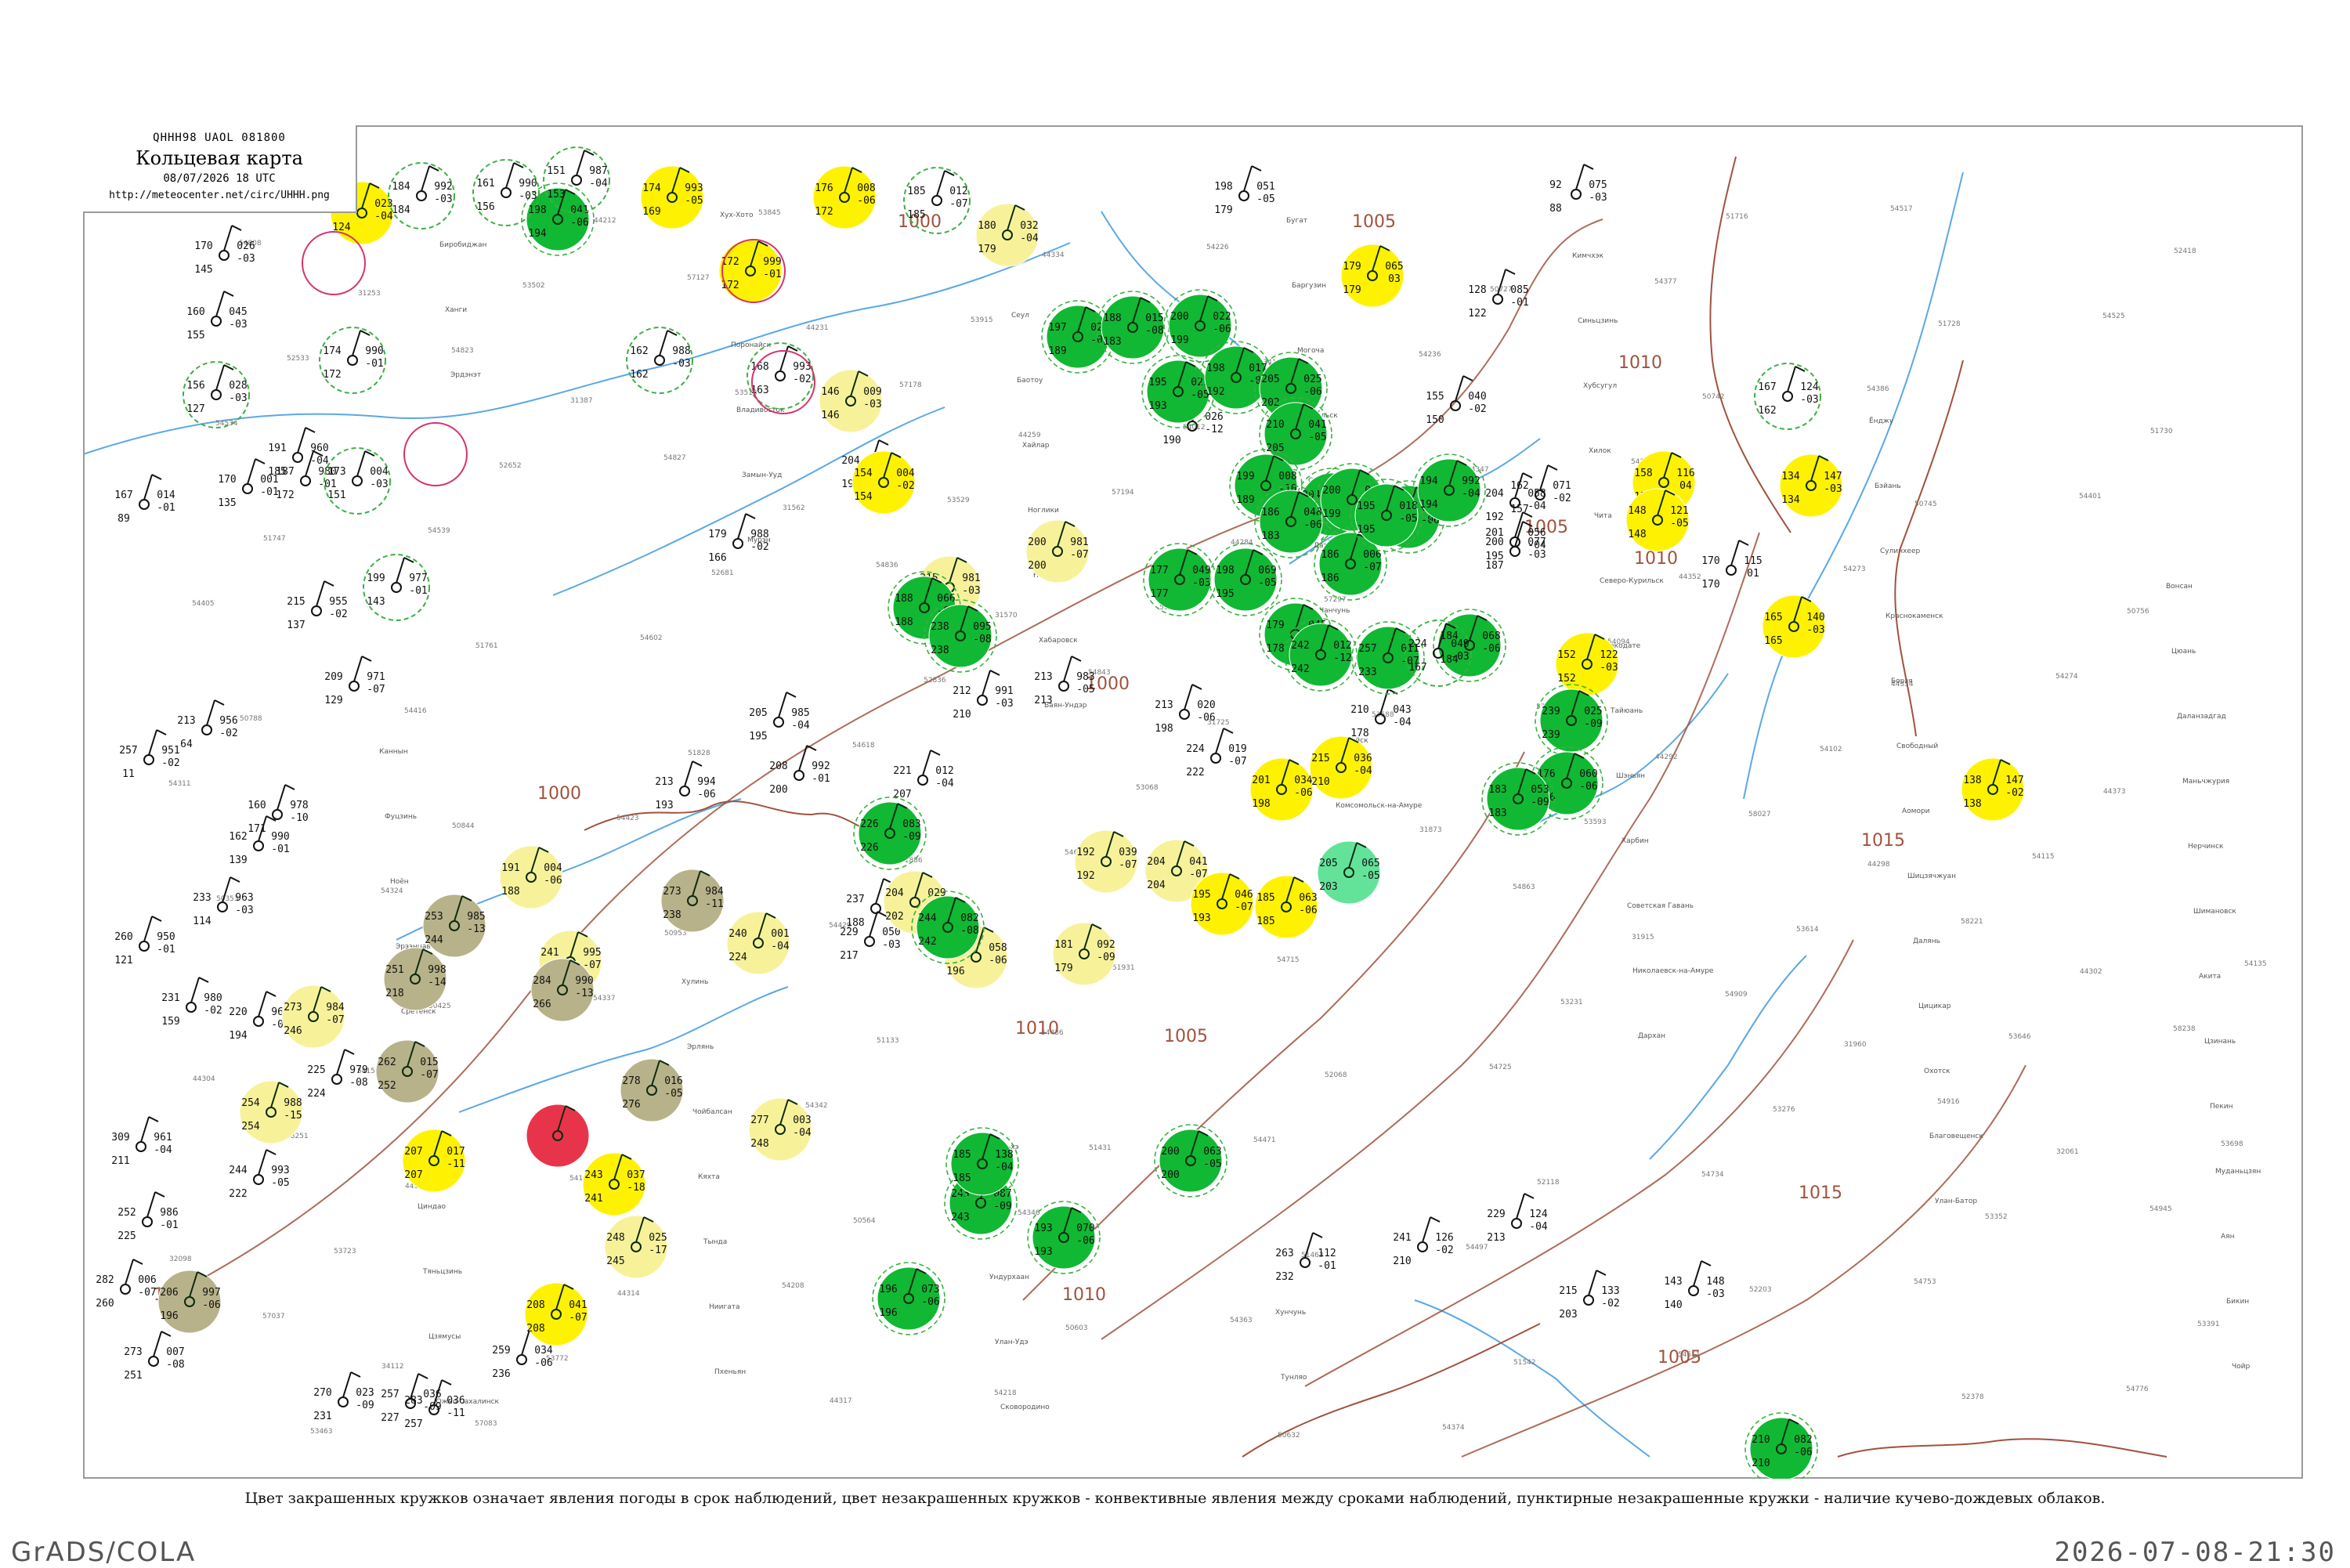 The height and width of the screenshot is (1568, 2350). I want to click on cb-station-4: 167 124 162 -03, so click(1787, 396).